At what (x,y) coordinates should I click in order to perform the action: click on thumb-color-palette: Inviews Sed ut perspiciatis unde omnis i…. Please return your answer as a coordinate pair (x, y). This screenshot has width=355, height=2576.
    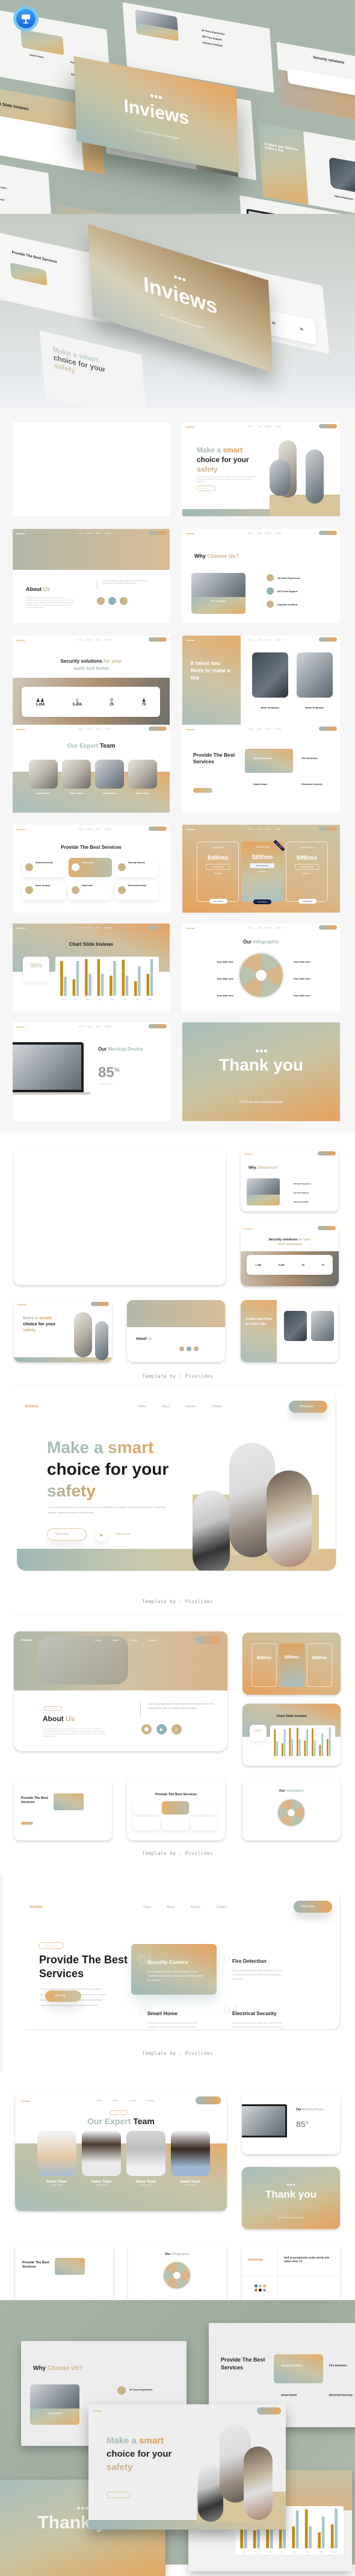
    Looking at the image, I should click on (291, 2274).